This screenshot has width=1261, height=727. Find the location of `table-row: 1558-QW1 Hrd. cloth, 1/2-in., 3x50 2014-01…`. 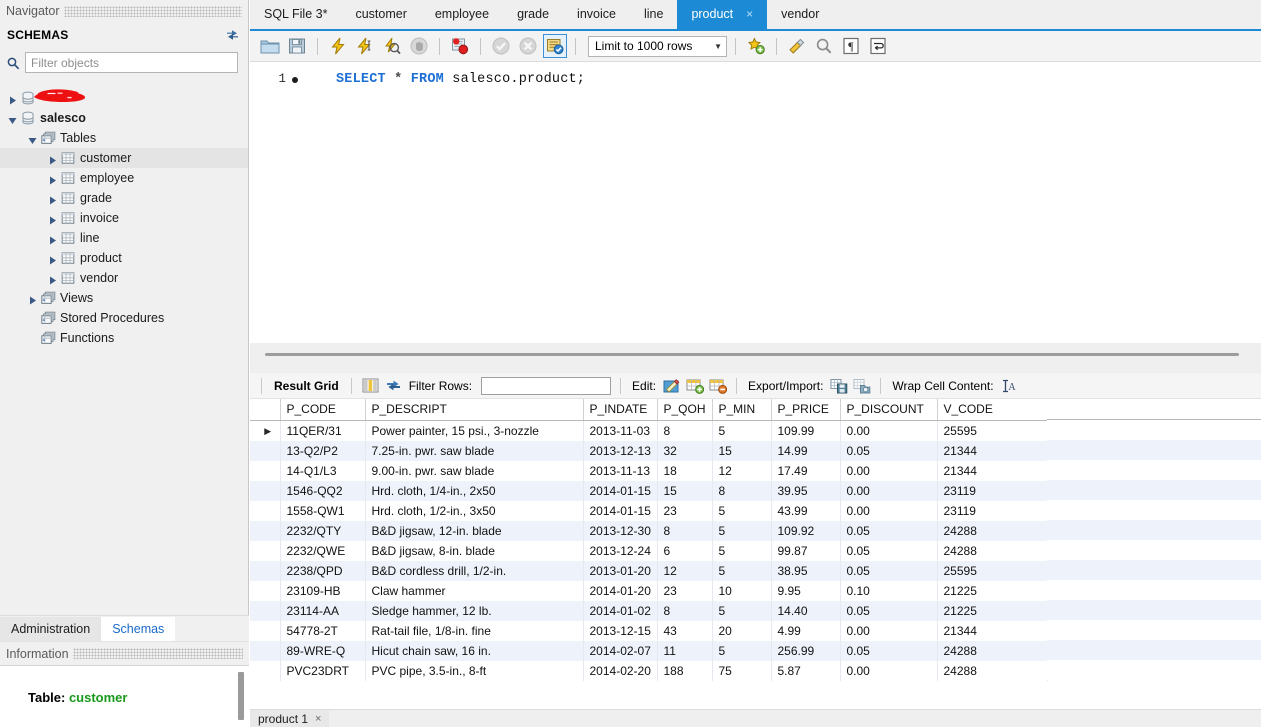

table-row: 1558-QW1 Hrd. cloth, 1/2-in., 3x50 2014-01… is located at coordinates (649, 510).